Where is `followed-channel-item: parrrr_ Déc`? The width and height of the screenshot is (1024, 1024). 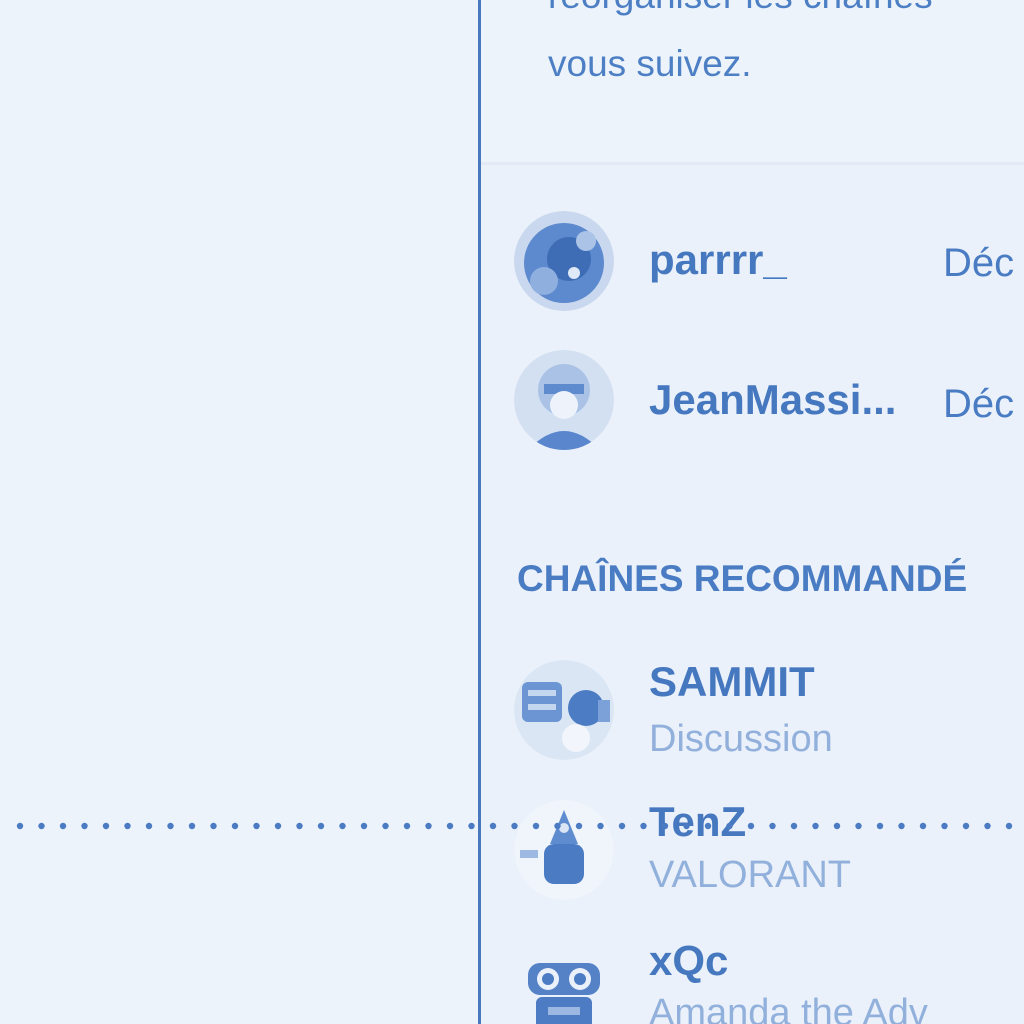
followed-channel-item: parrrr_ Déc is located at coordinates (752, 262).